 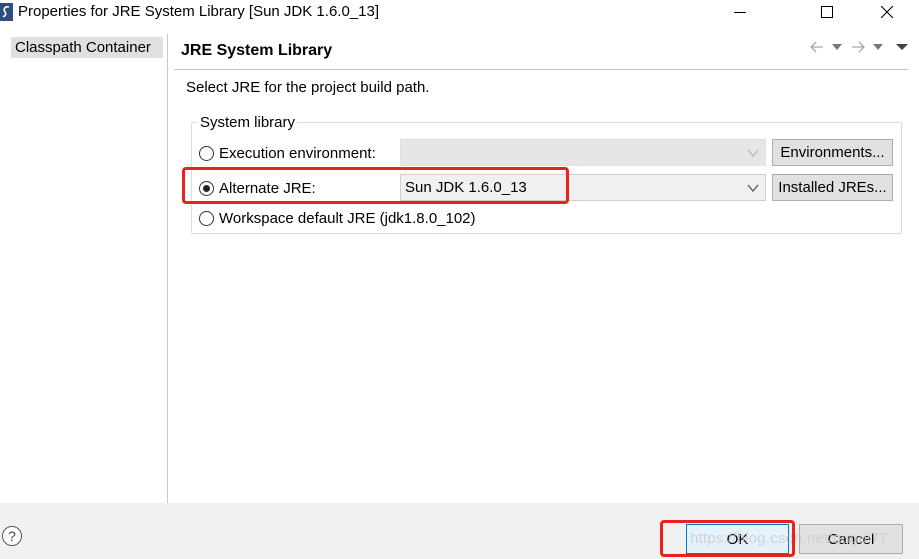 I want to click on close-button, so click(x=887, y=12).